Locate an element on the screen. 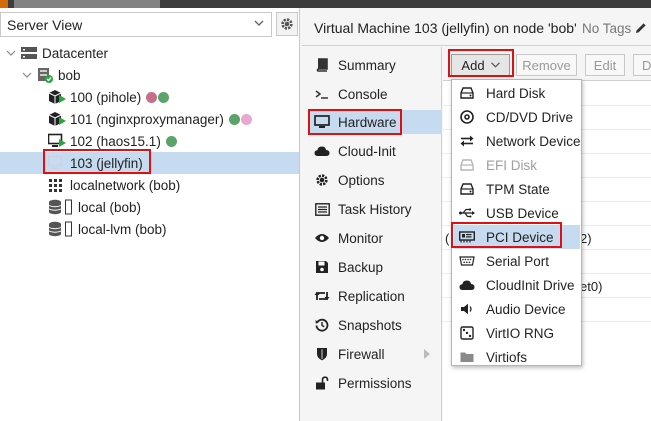  subnav-item-hardware: Hardware is located at coordinates (375, 122).